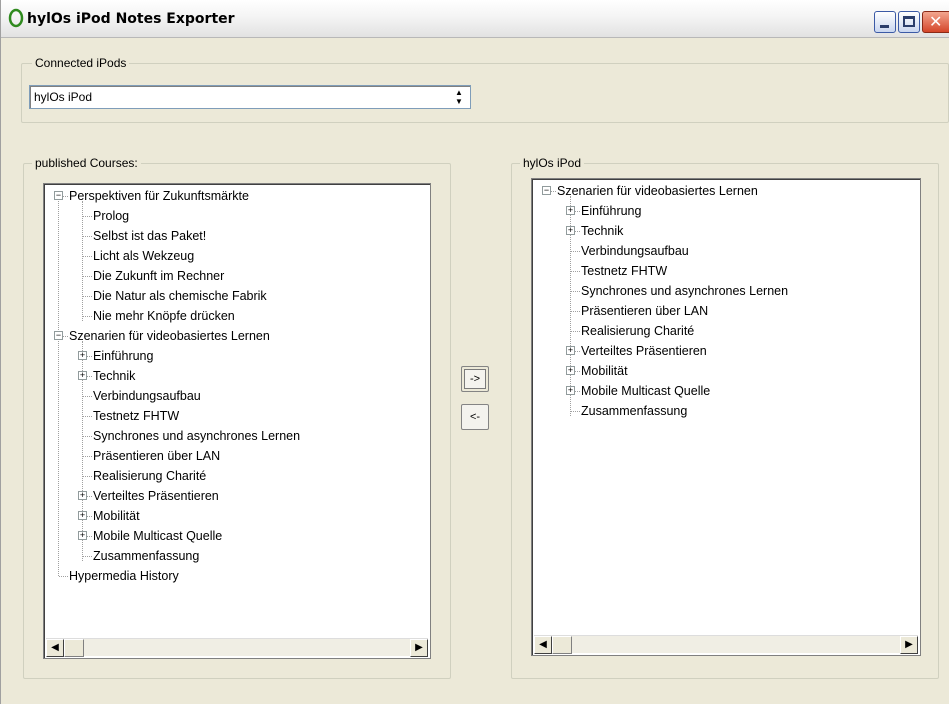  I want to click on tree-node: Selbst ist das Paket!, so click(149, 236).